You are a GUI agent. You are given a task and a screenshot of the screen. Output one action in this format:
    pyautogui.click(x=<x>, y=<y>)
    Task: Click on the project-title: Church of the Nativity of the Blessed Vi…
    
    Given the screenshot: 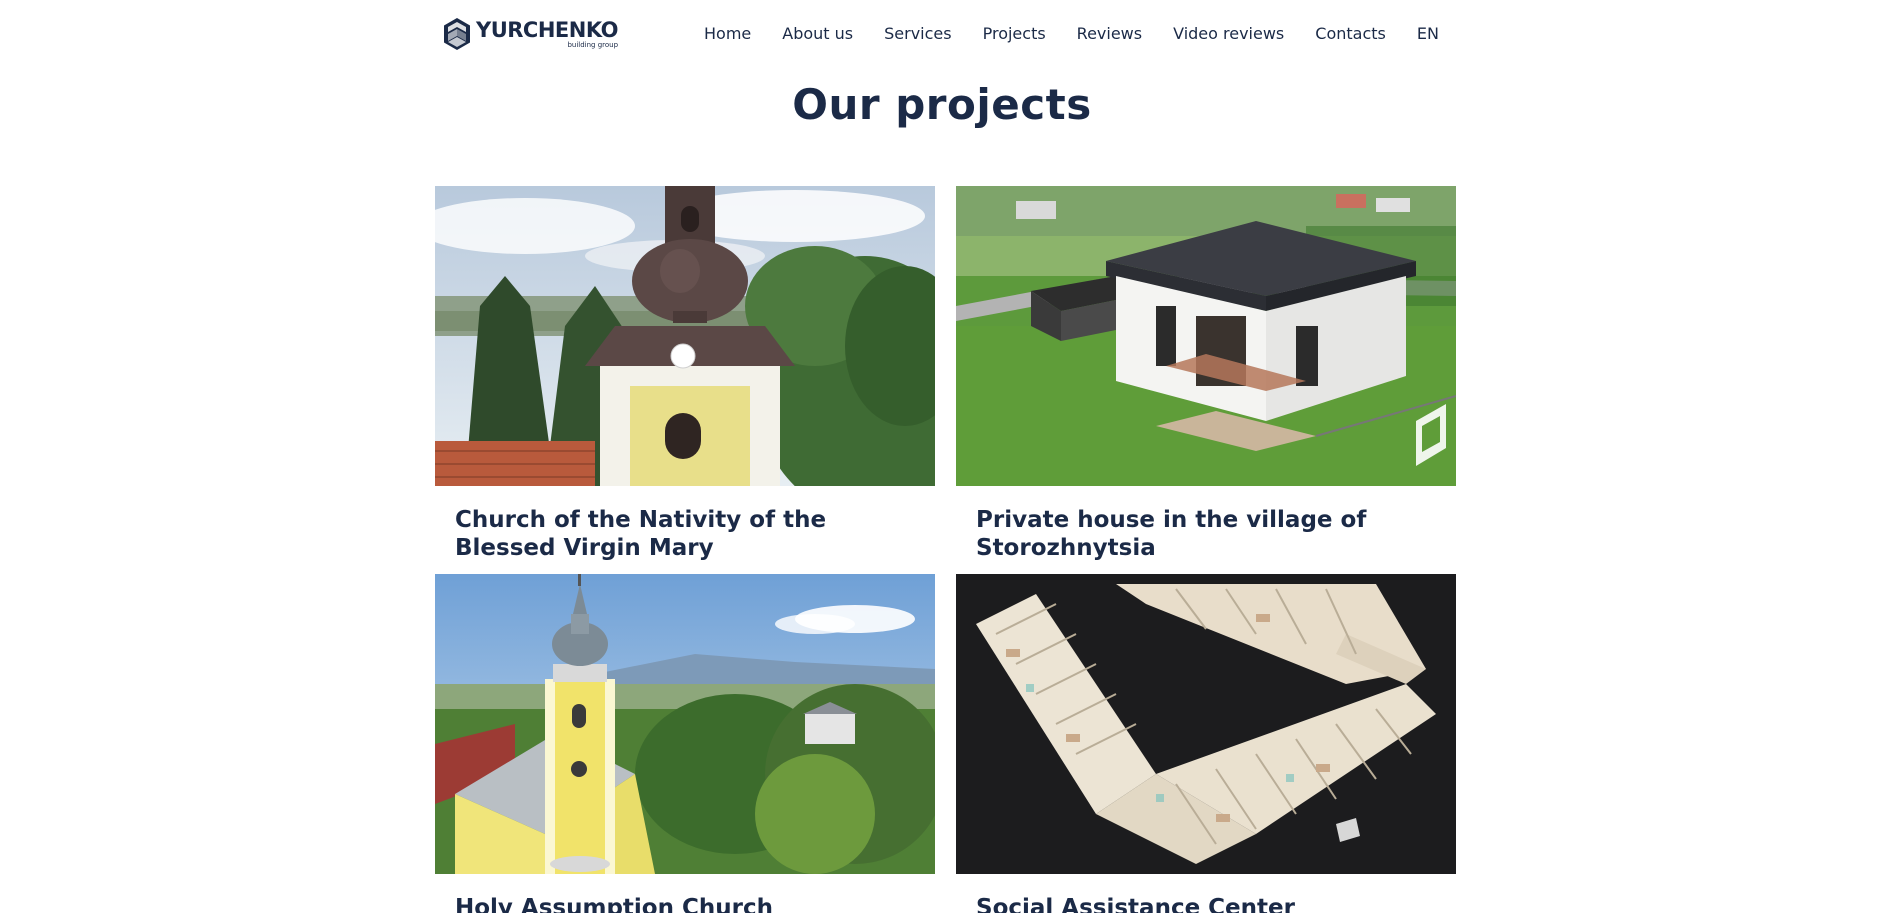 What is the action you would take?
    pyautogui.click(x=641, y=534)
    